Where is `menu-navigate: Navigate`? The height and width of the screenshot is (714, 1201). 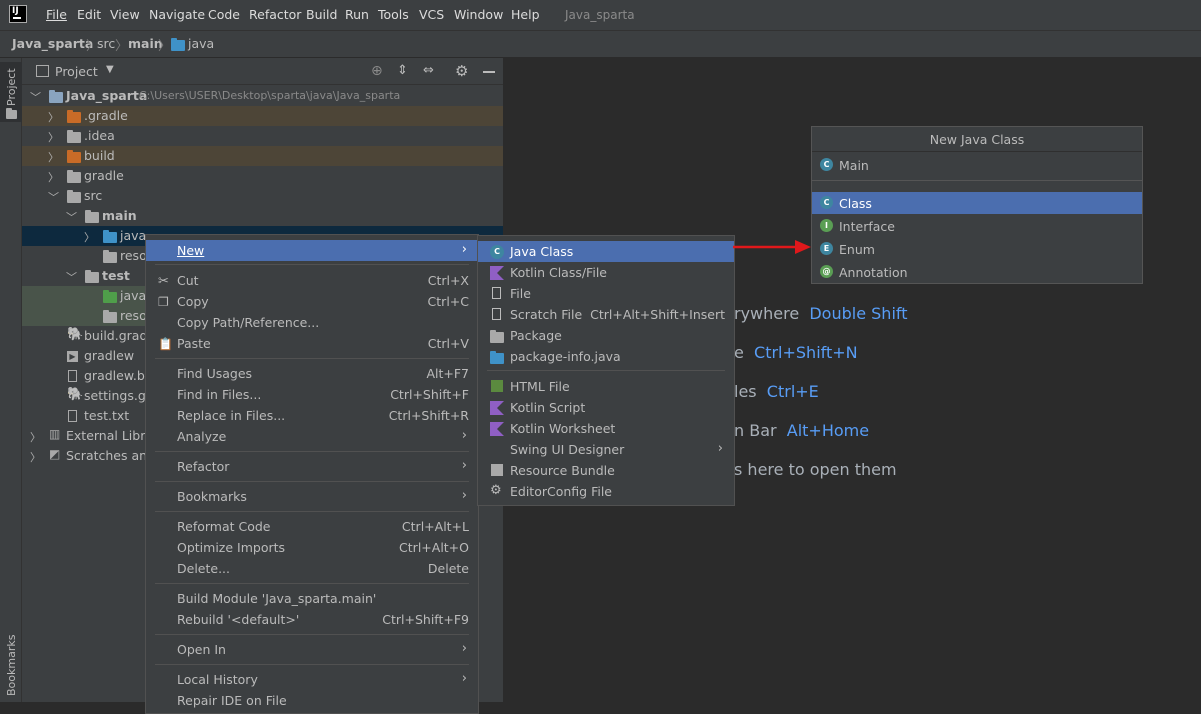
menu-navigate: Navigate is located at coordinates (177, 14).